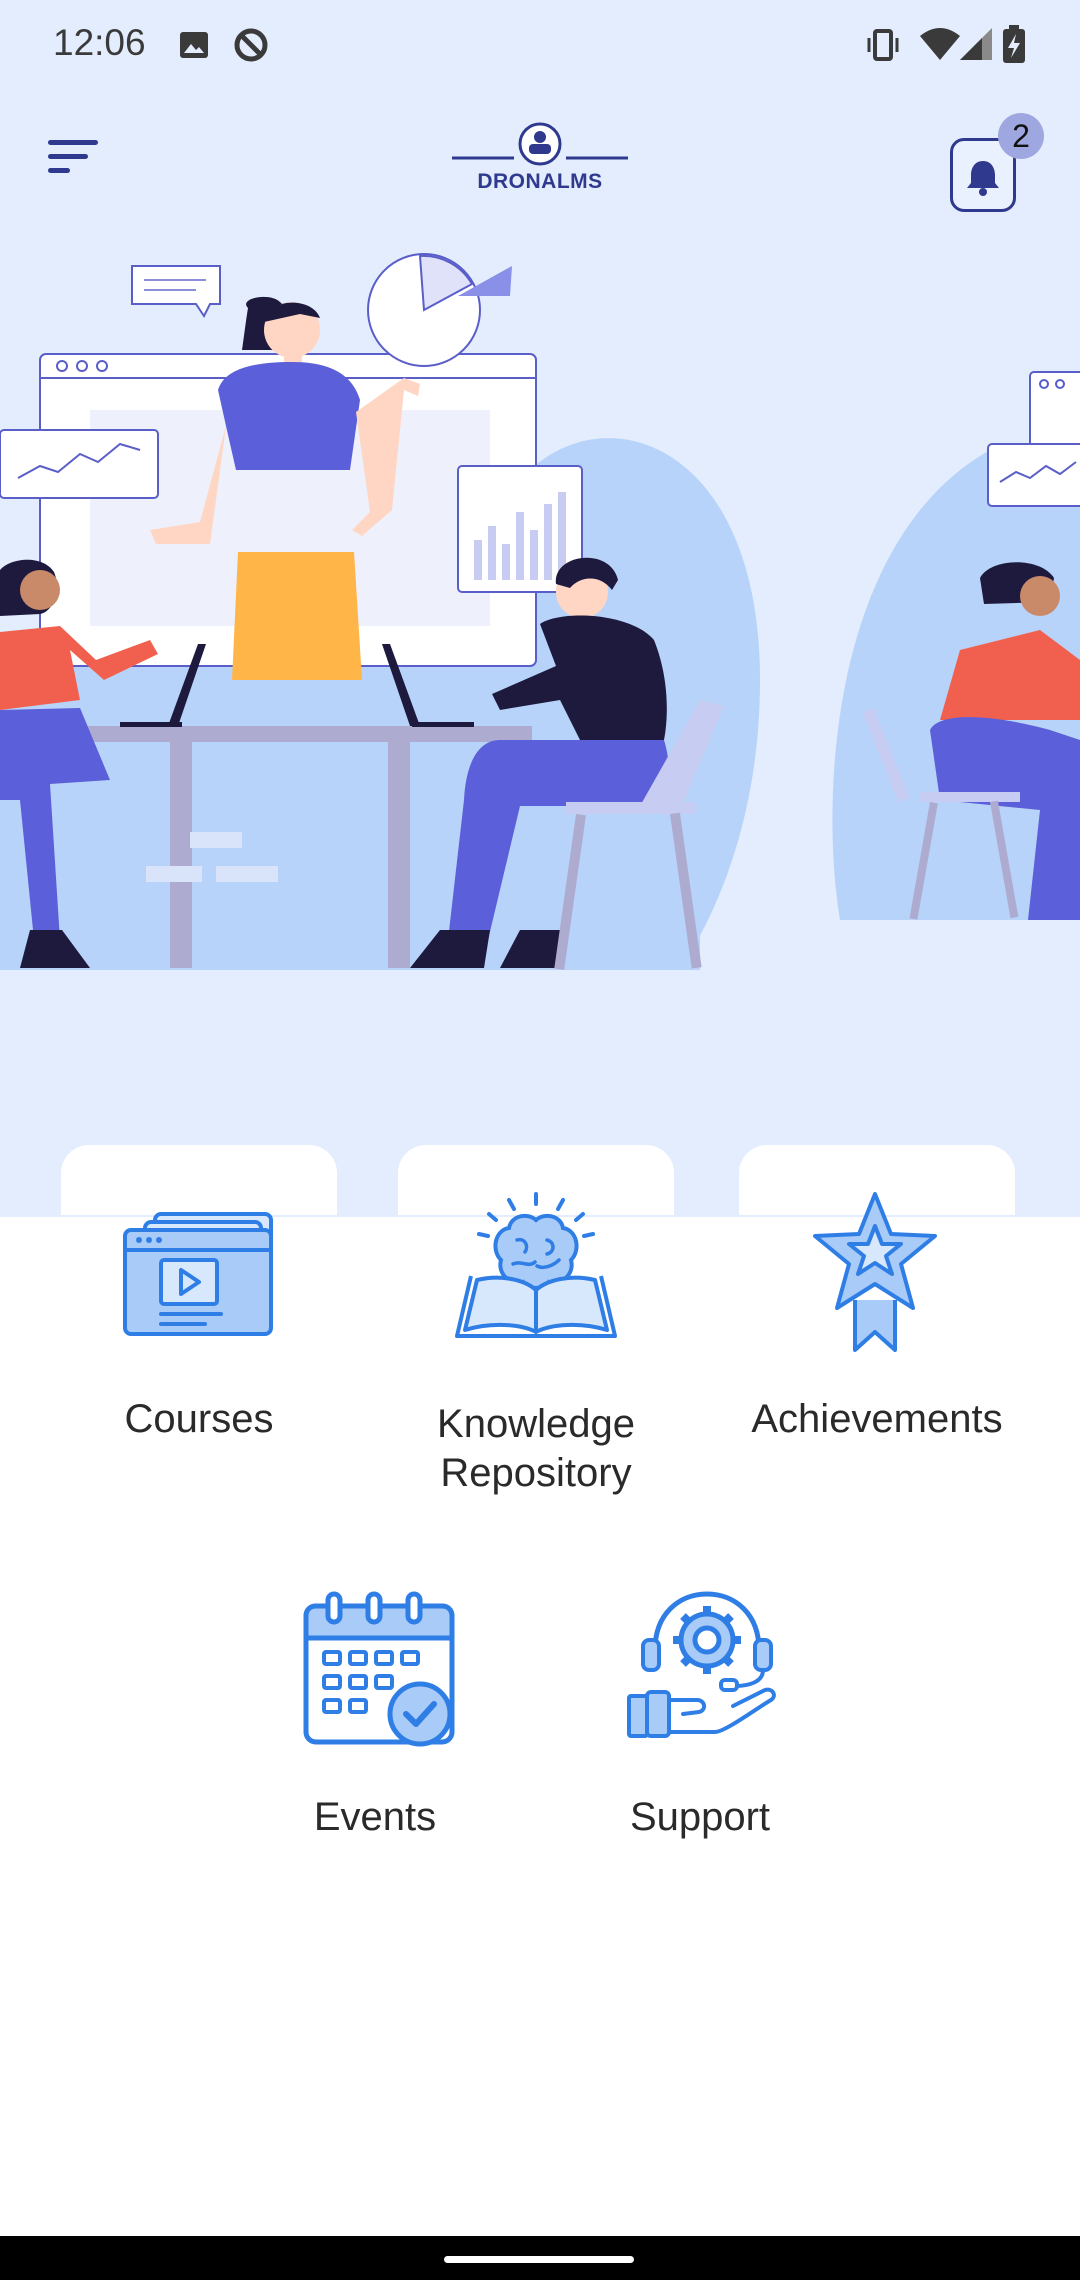  I want to click on battery-charging-icon, so click(1014, 44).